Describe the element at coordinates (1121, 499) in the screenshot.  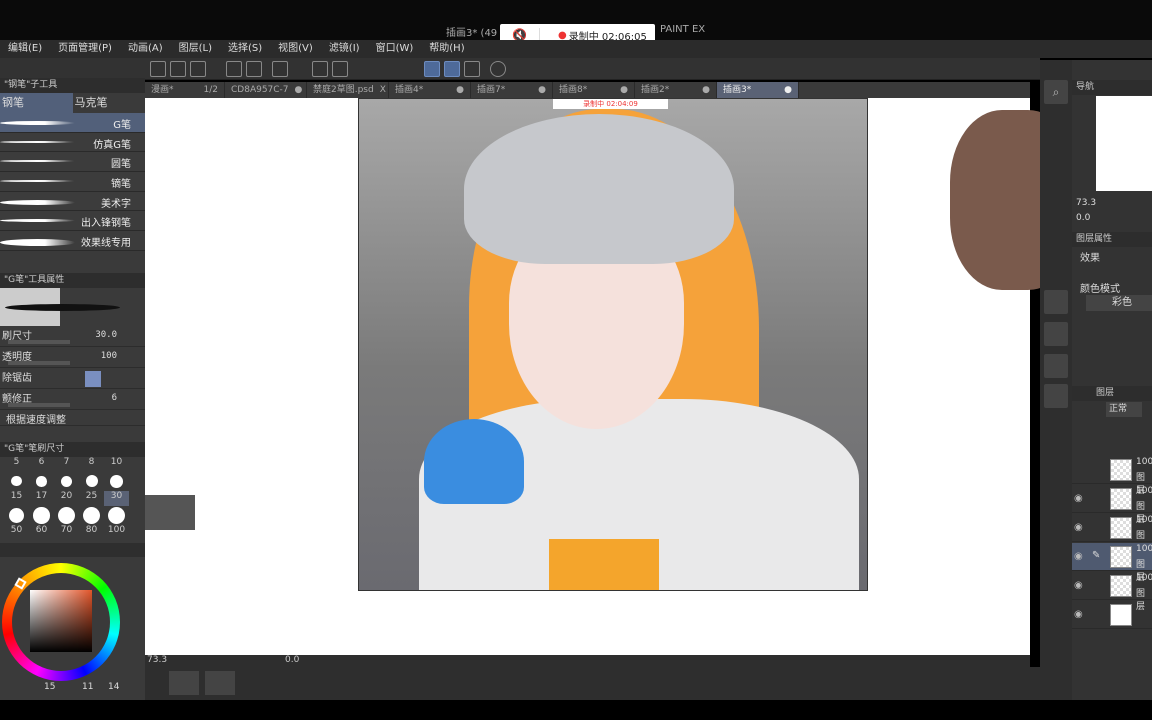
I see `layer-thumbnail` at that location.